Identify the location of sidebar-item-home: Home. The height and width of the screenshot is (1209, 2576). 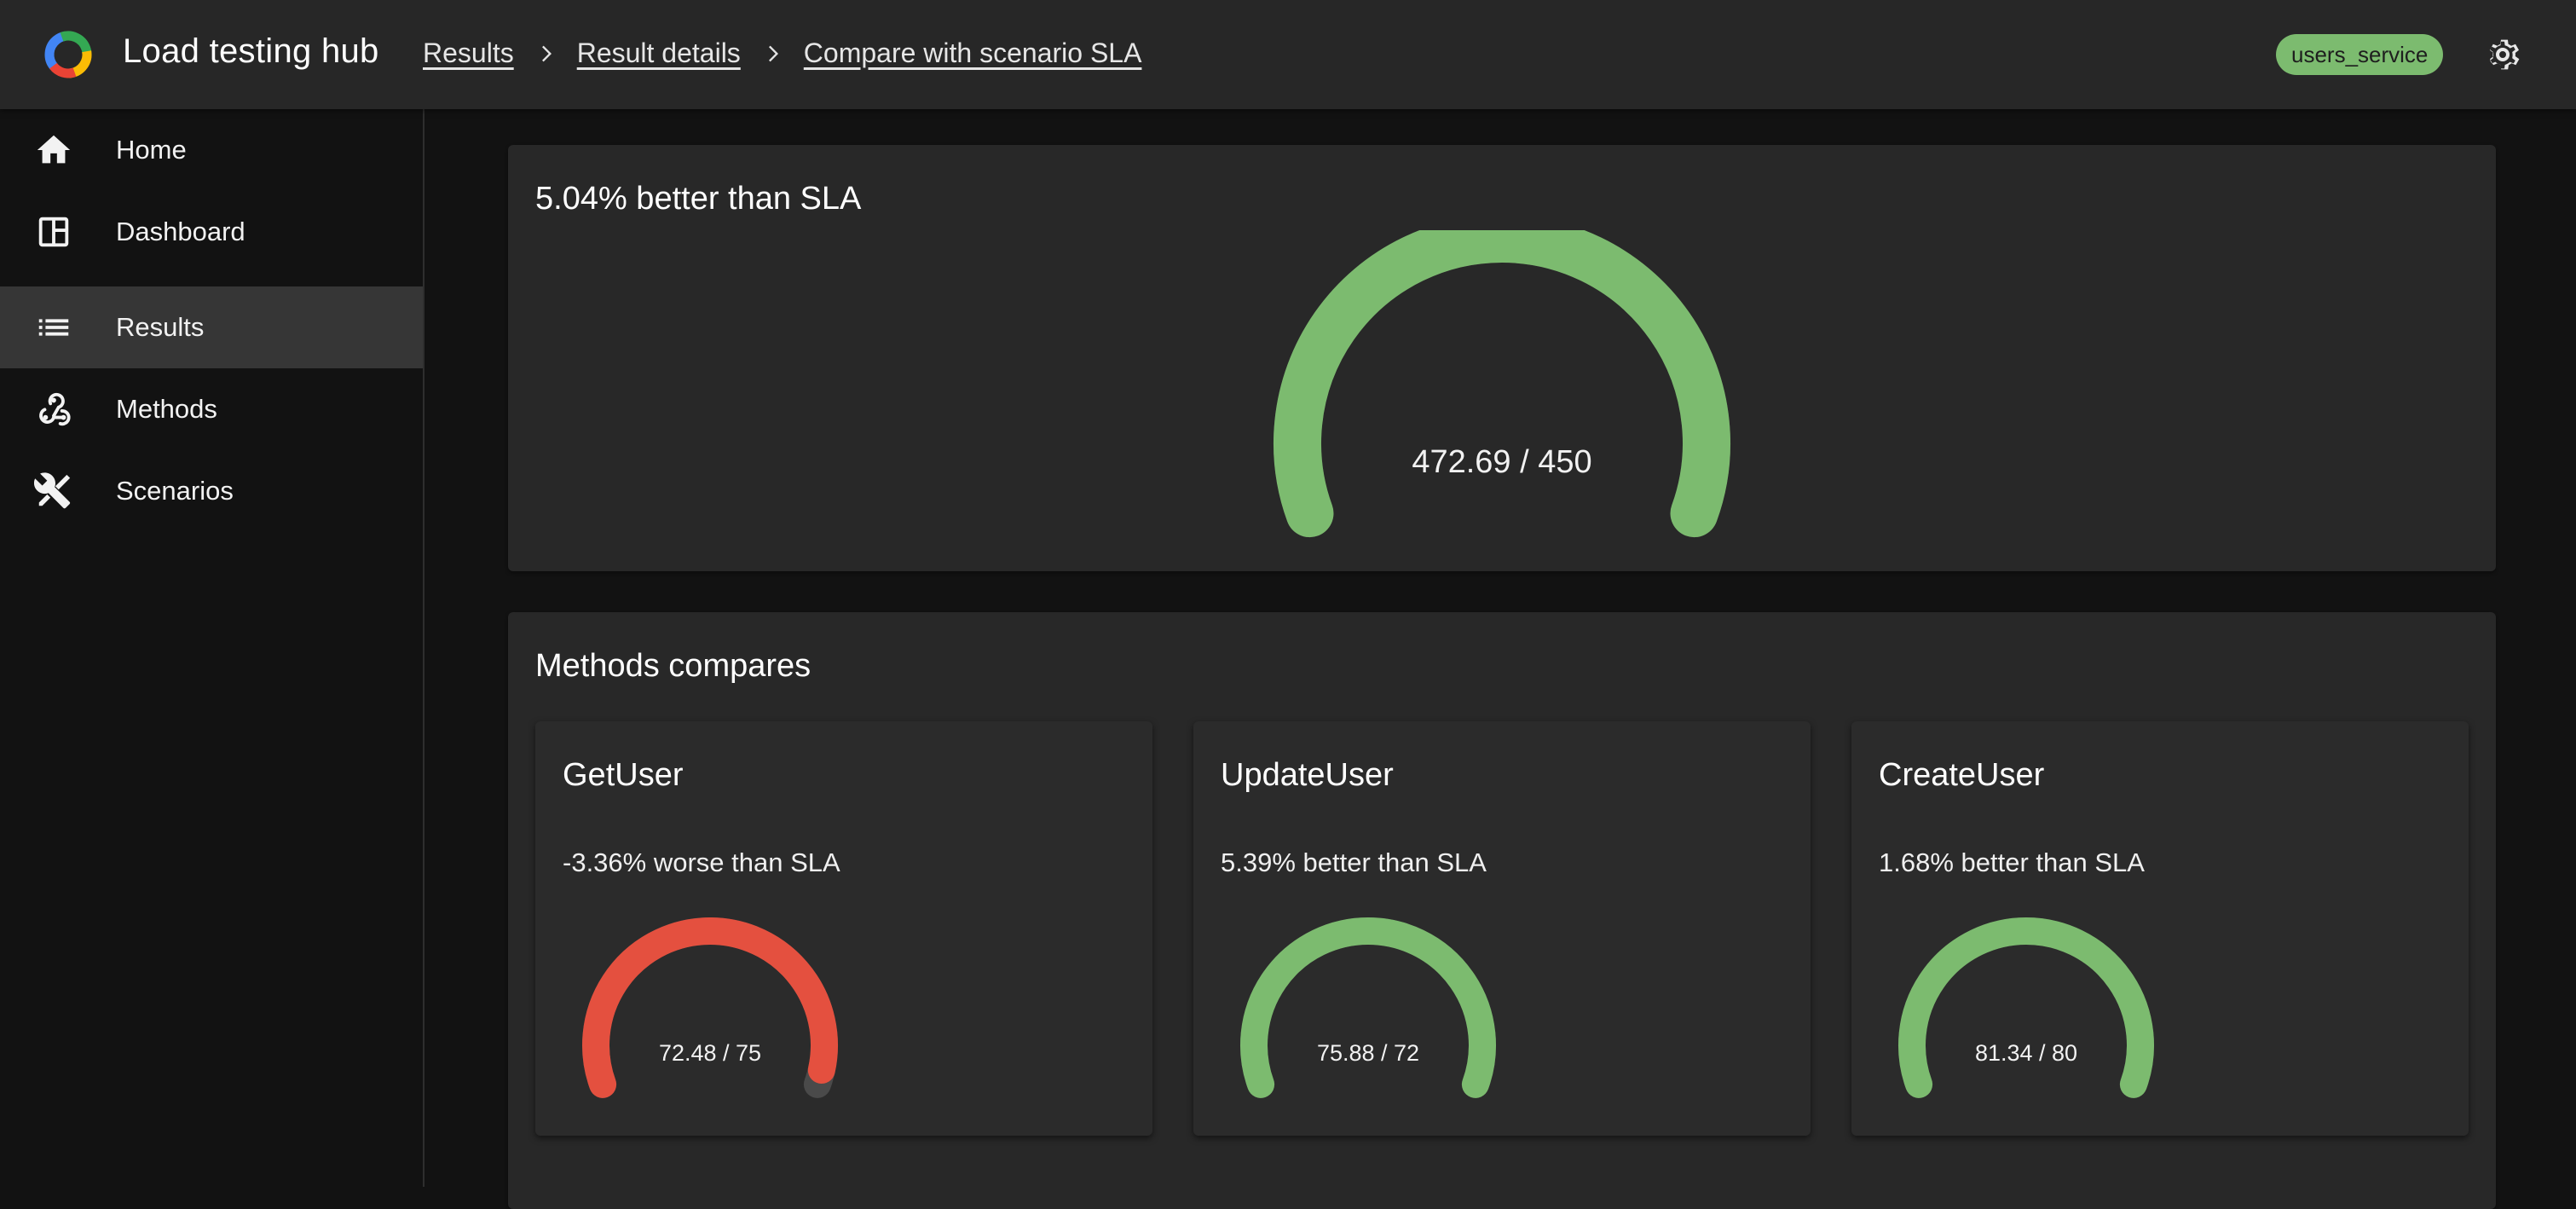
(211, 150).